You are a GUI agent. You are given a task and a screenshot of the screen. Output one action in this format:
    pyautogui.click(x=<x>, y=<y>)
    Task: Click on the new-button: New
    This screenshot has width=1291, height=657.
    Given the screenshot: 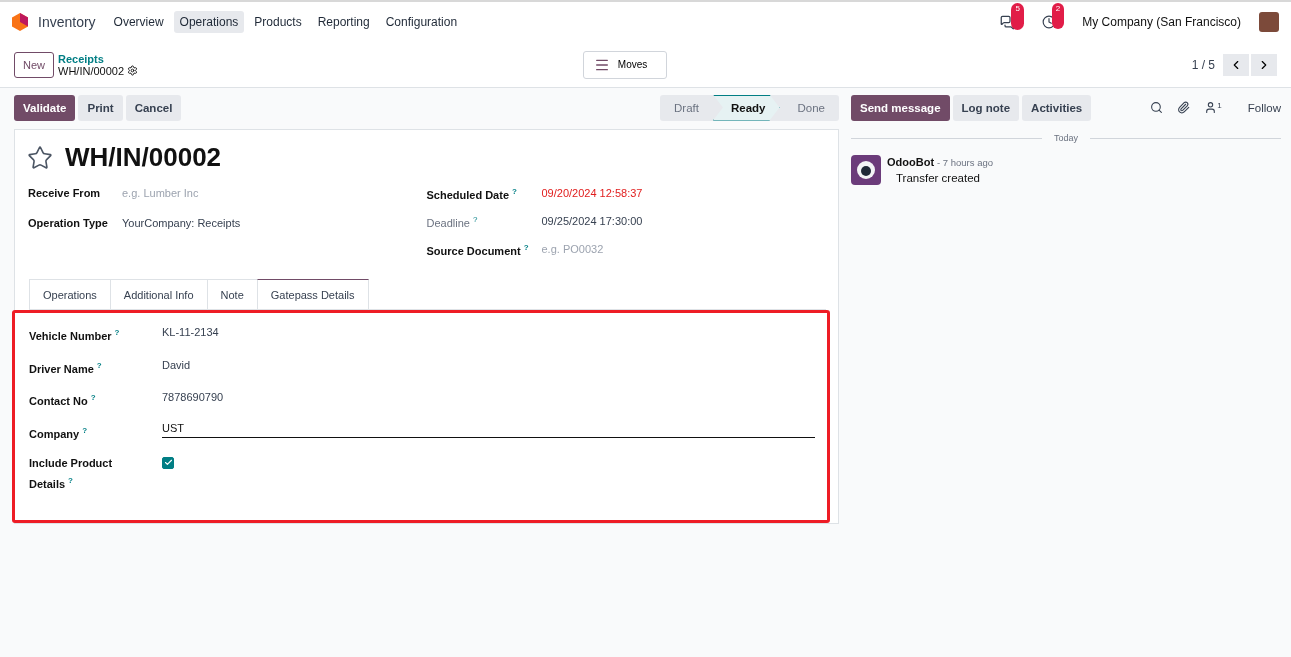 What is the action you would take?
    pyautogui.click(x=34, y=64)
    